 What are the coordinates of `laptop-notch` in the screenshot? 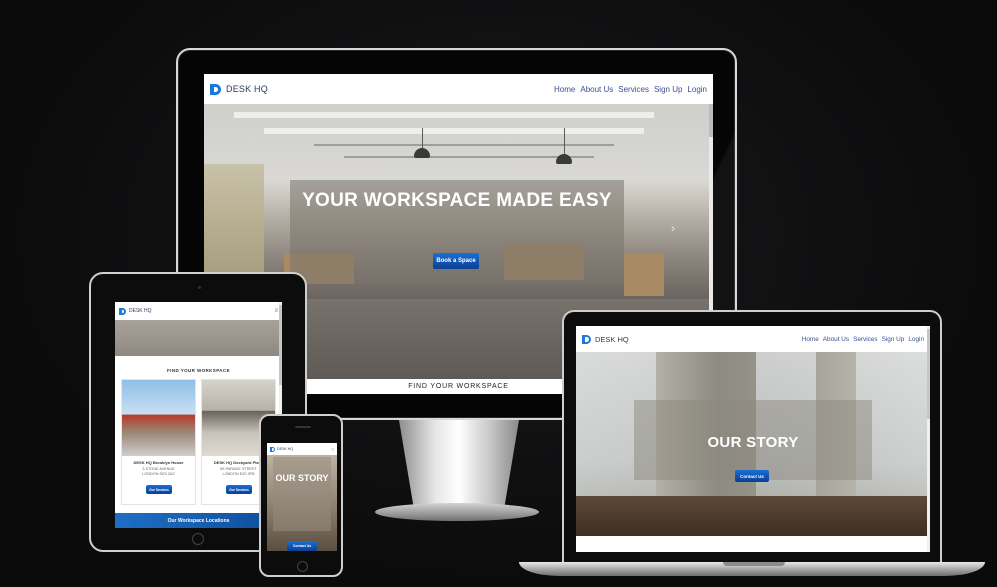 It's located at (754, 564).